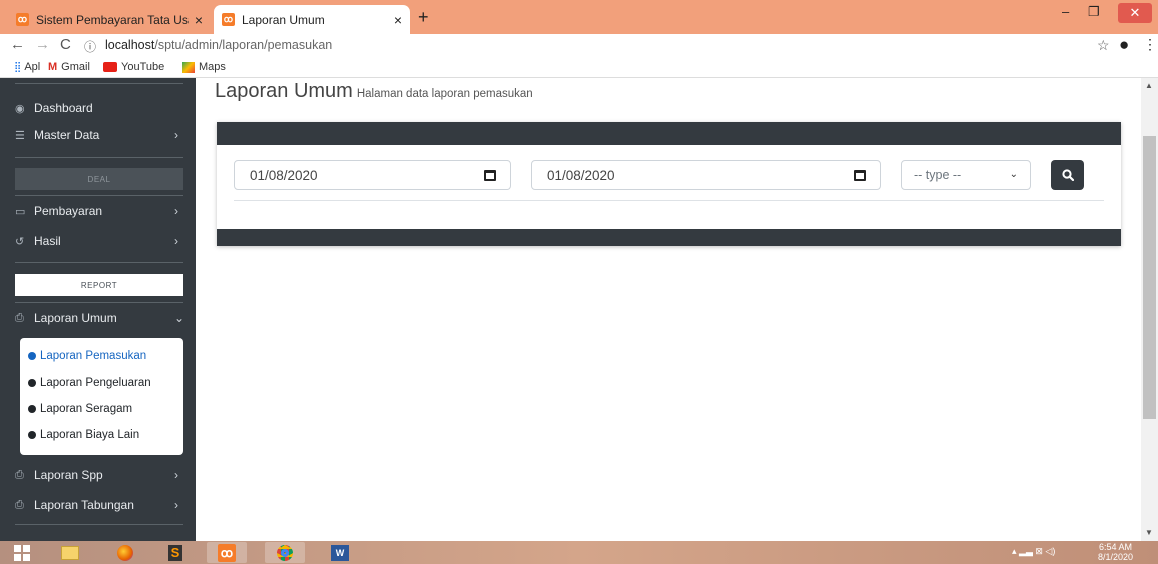 The width and height of the screenshot is (1158, 564). Describe the element at coordinates (283, 19) in the screenshot. I see `tab-title: Laporan Umum` at that location.